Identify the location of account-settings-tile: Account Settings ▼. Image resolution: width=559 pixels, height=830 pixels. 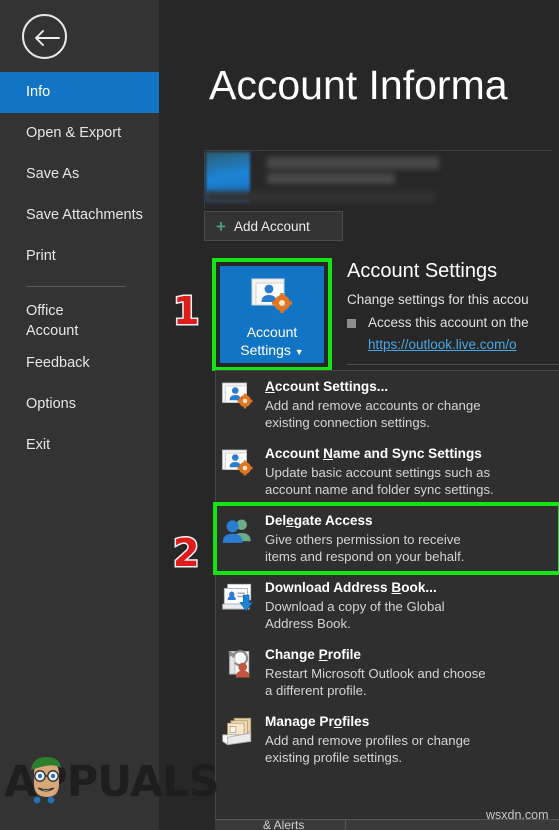
(272, 314).